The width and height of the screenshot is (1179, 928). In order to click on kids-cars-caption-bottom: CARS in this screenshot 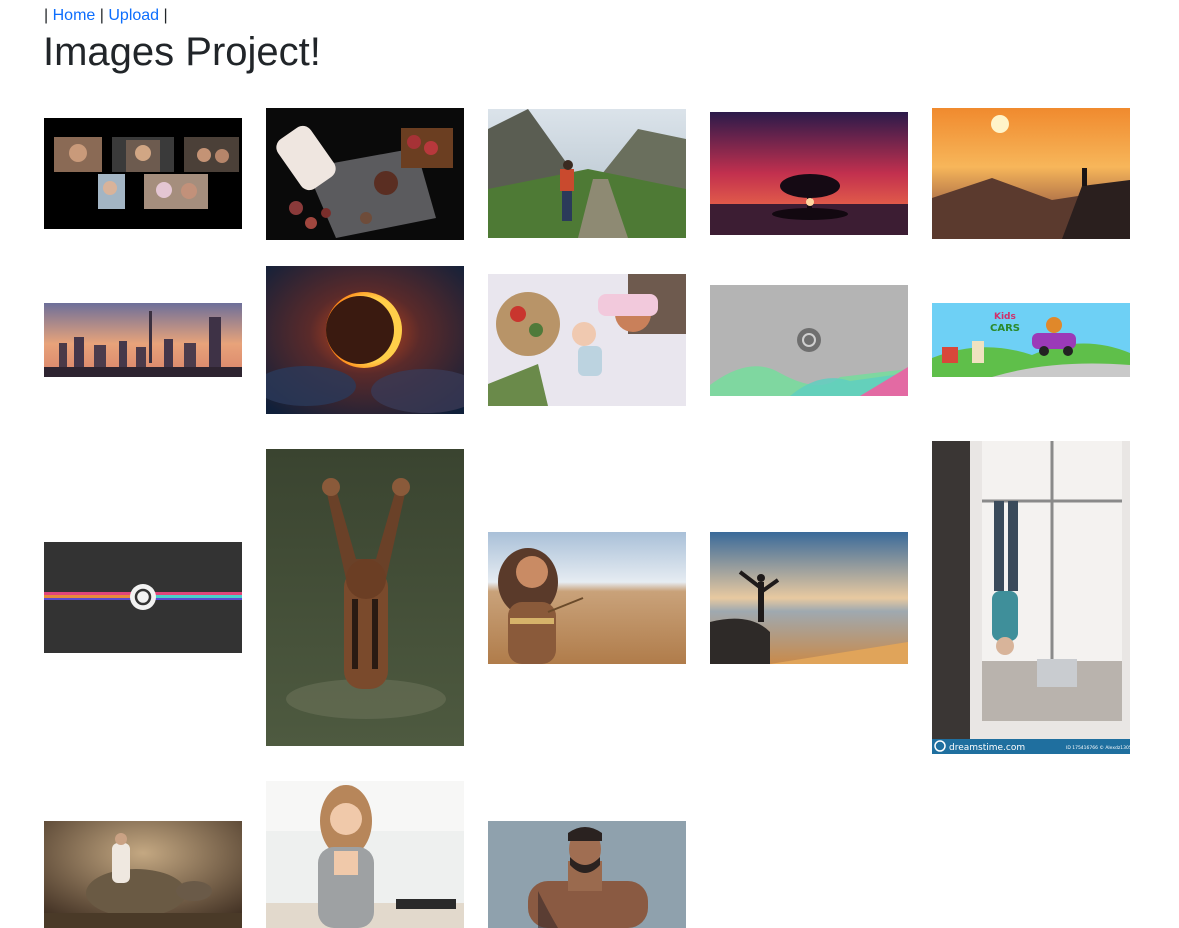, I will do `click(1005, 328)`.